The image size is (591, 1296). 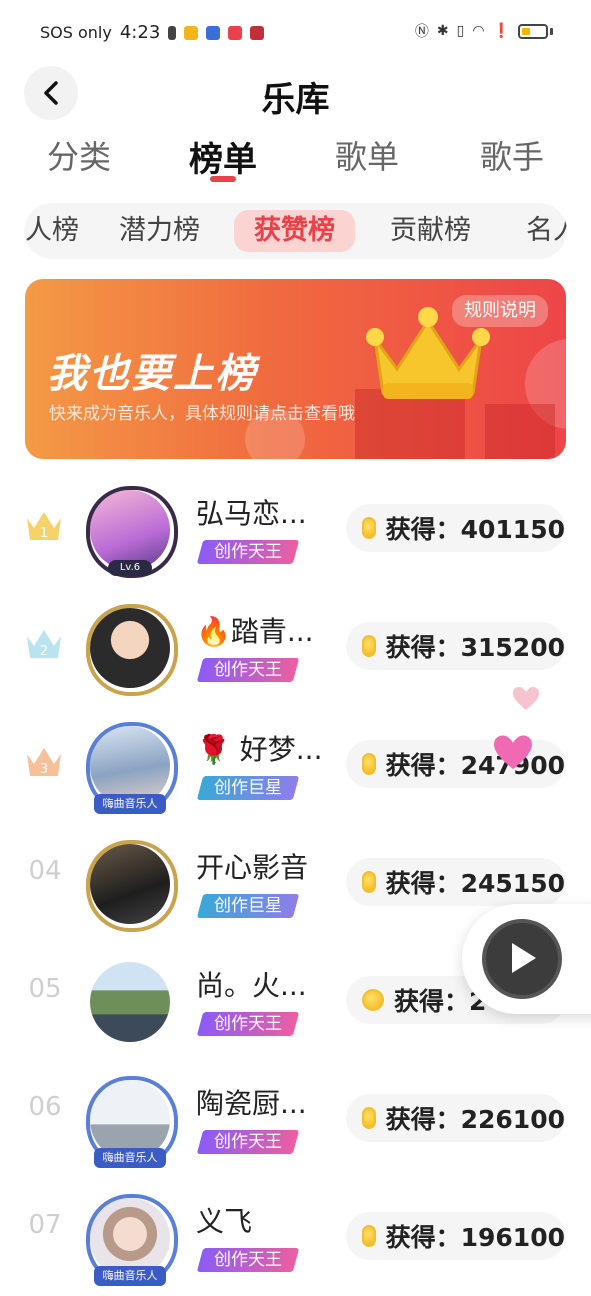 I want to click on main-tabs: 分类 榜单 歌单 歌手, so click(x=295, y=158).